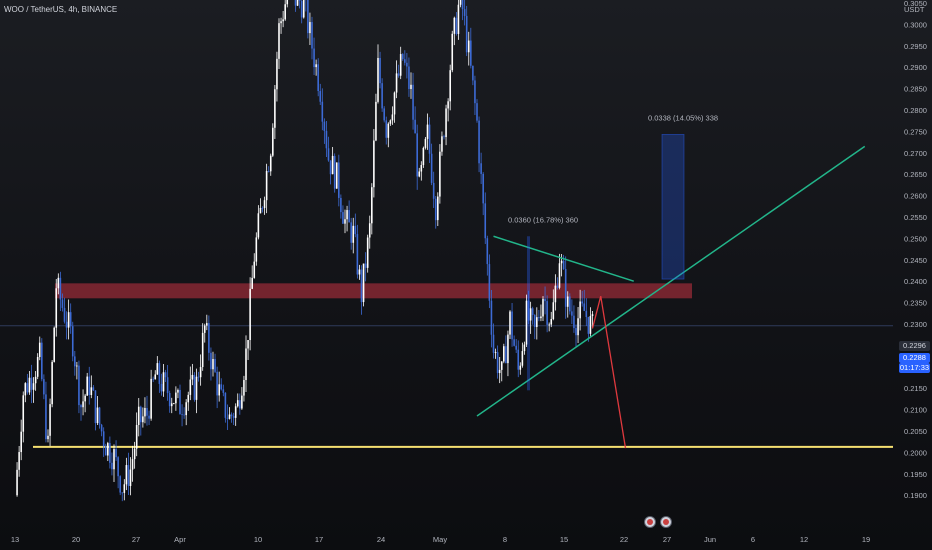  I want to click on time-tick: 10, so click(258, 539).